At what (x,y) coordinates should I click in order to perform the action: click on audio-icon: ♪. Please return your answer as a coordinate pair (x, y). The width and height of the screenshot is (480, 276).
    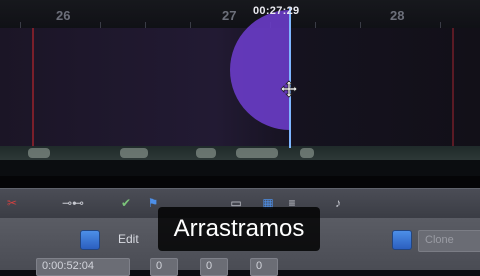
    Looking at the image, I should click on (338, 203).